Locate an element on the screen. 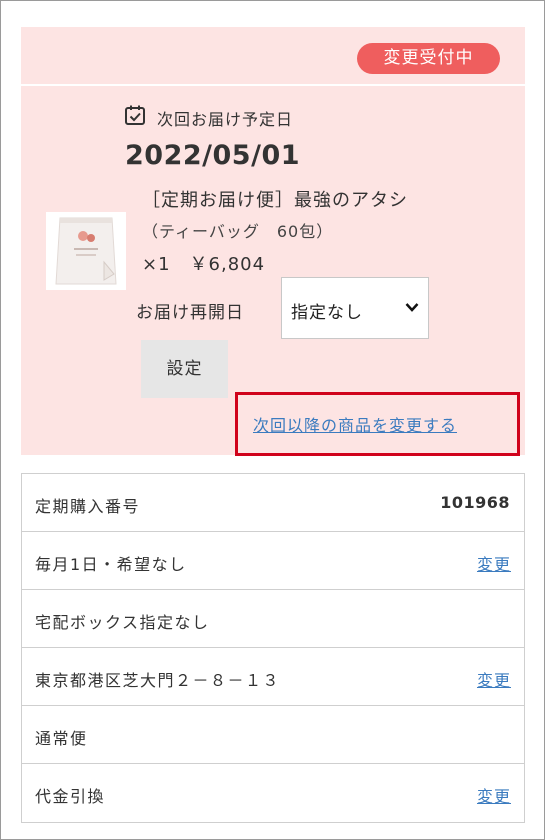 The height and width of the screenshot is (840, 545). info-row-address: 東京都港区芝大門２－８－１３ 変更 is located at coordinates (273, 677).